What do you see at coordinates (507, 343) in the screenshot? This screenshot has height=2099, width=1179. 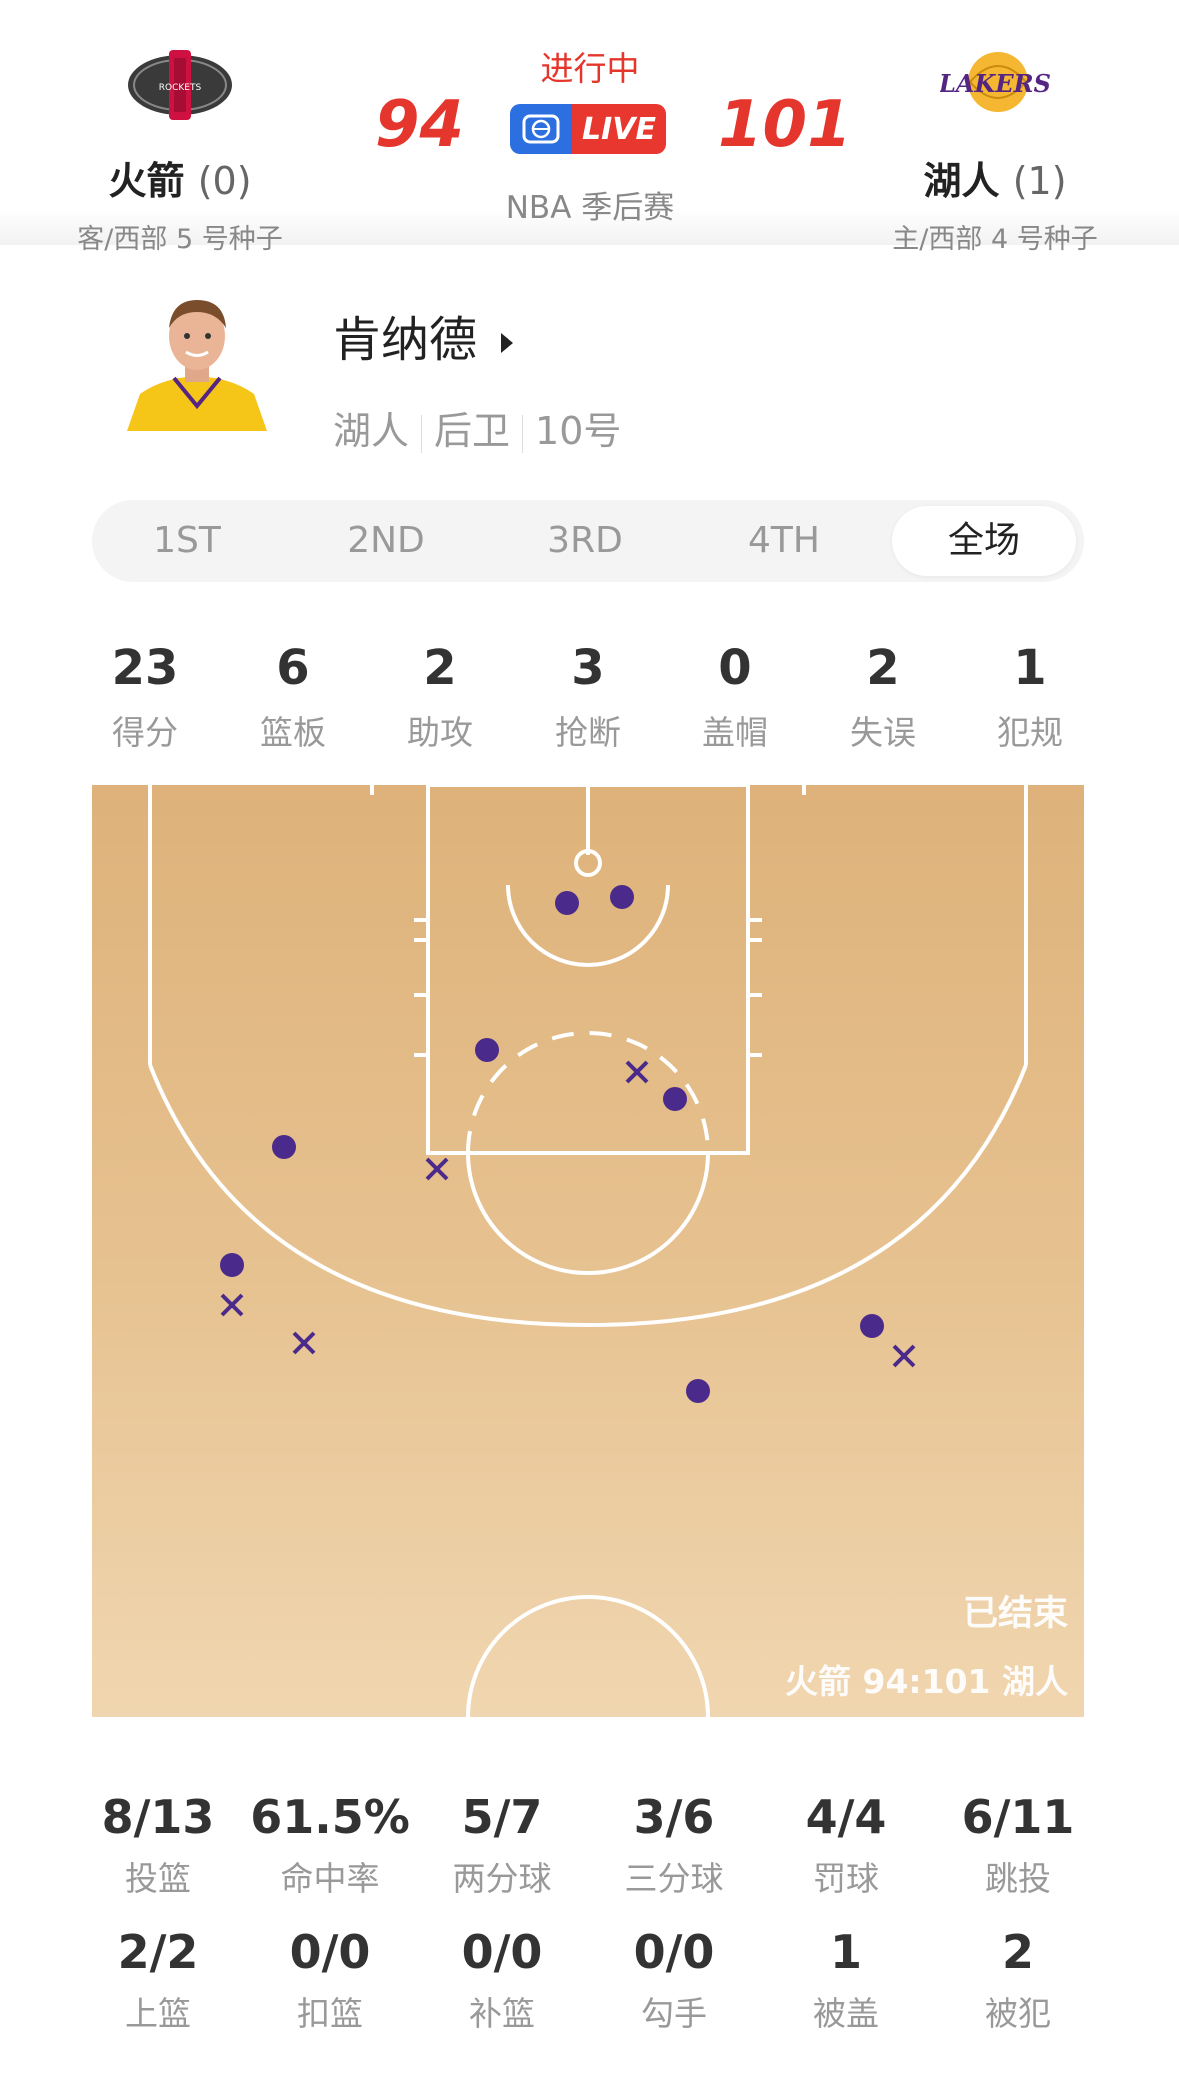 I see `chevron-right-icon` at bounding box center [507, 343].